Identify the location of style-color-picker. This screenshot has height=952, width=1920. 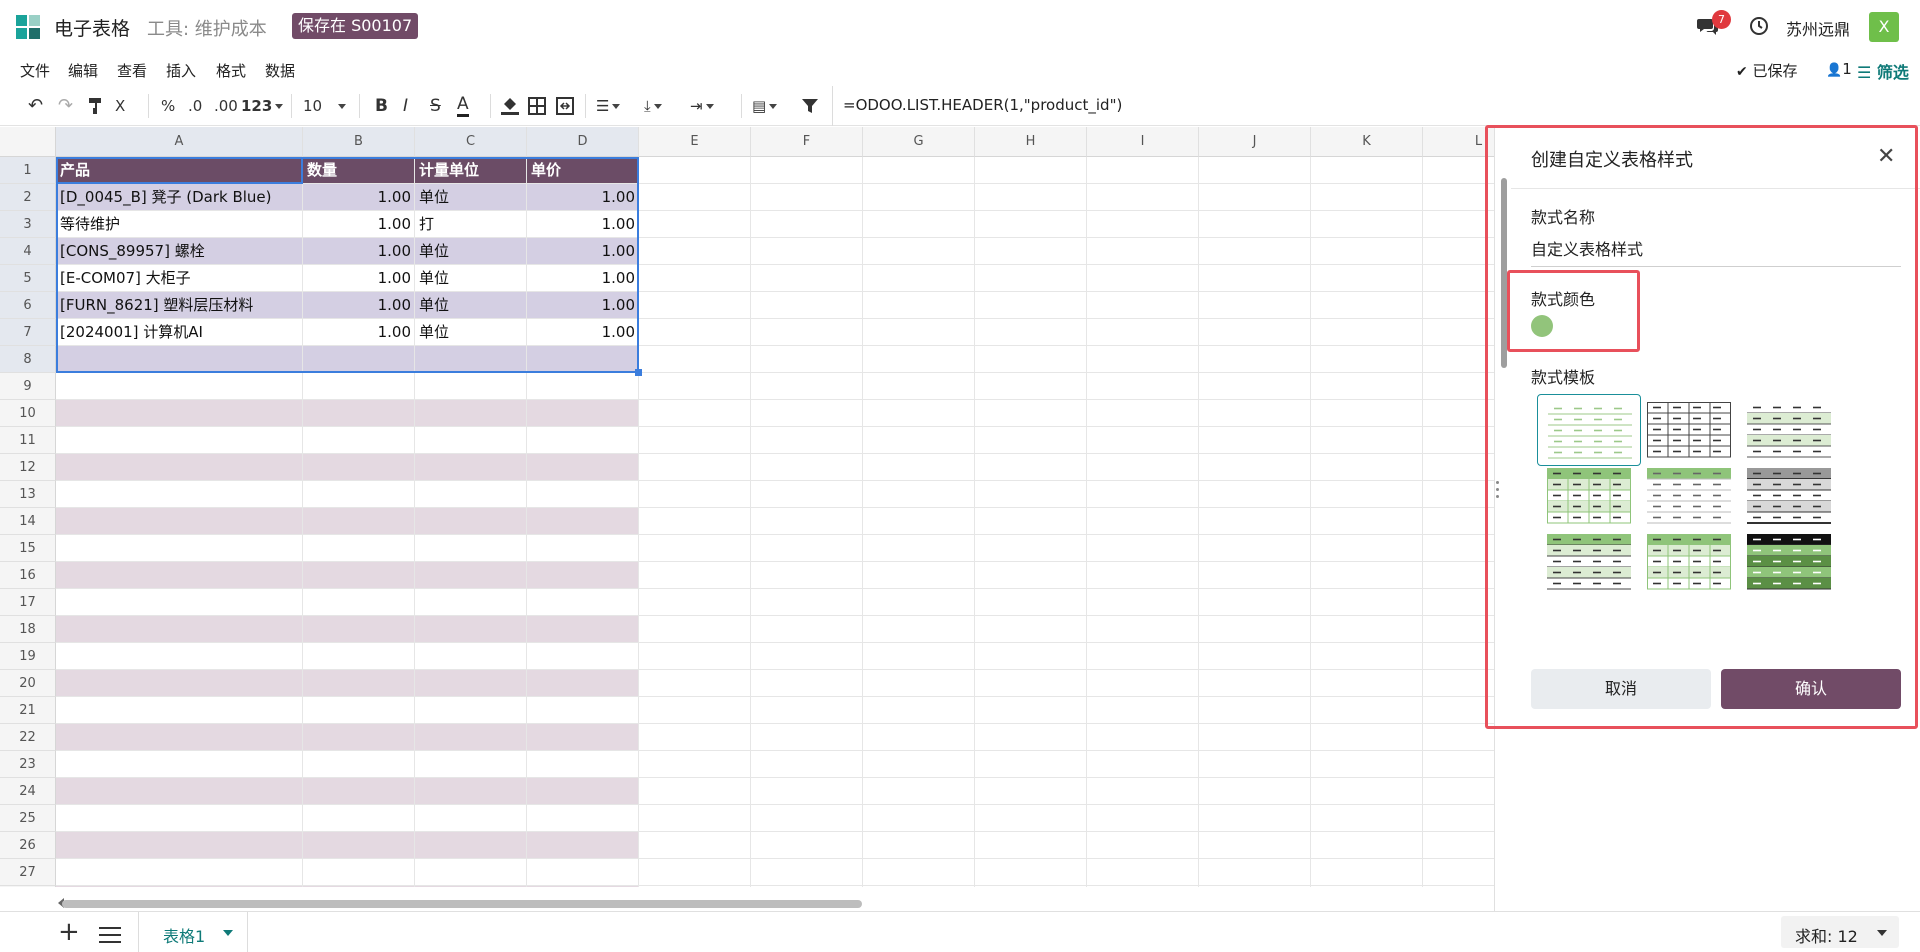
(1542, 326).